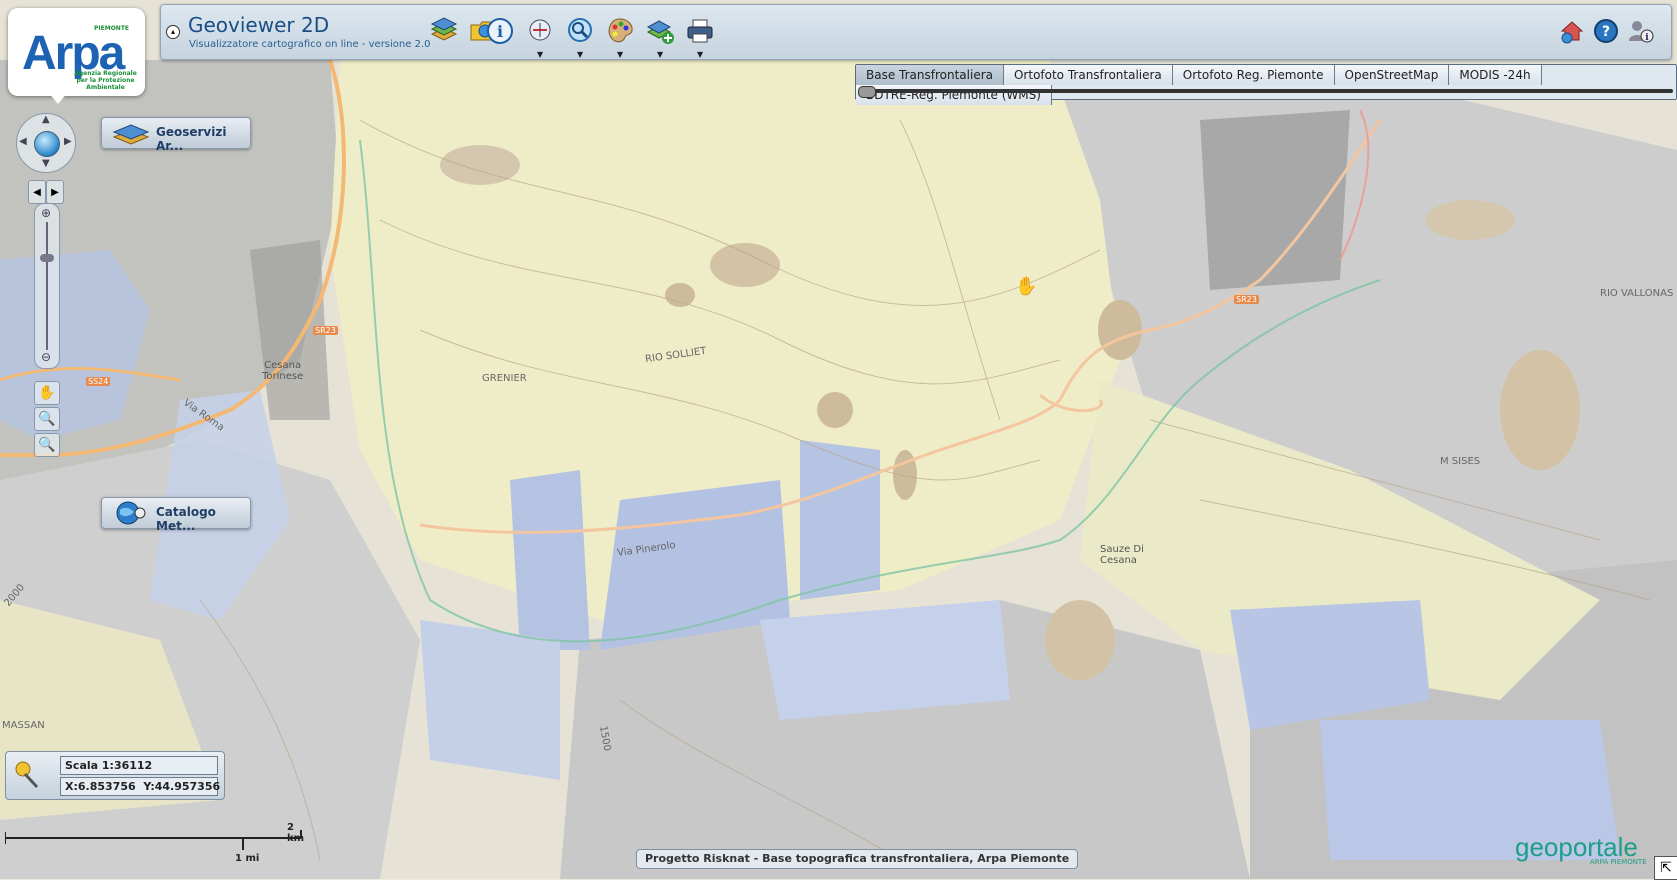 This screenshot has width=1677, height=880. Describe the element at coordinates (504, 378) in the screenshot. I see `map-label-grenier: GRENIER` at that location.